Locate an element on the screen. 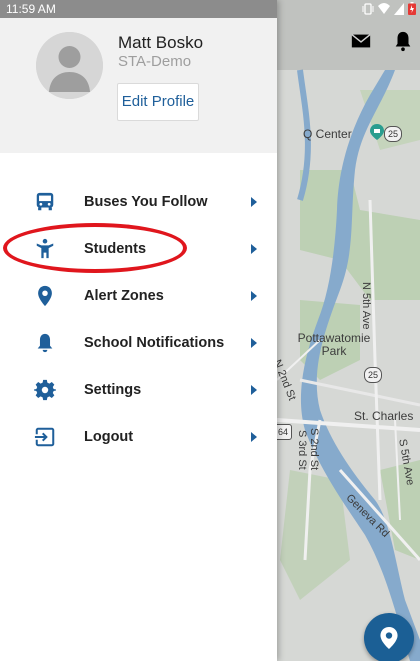  vibrate-icon is located at coordinates (368, 8).